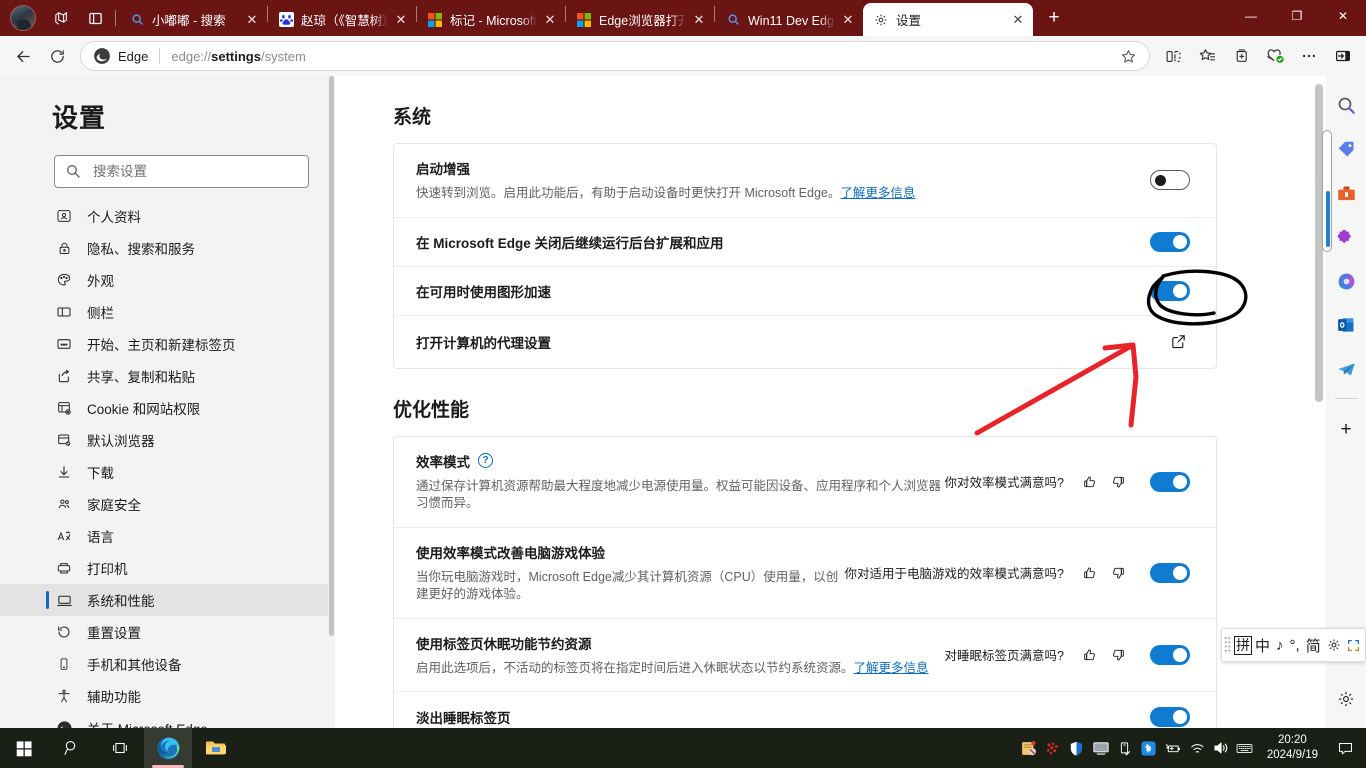  Describe the element at coordinates (1178, 342) in the screenshot. I see `external-link-icon` at that location.